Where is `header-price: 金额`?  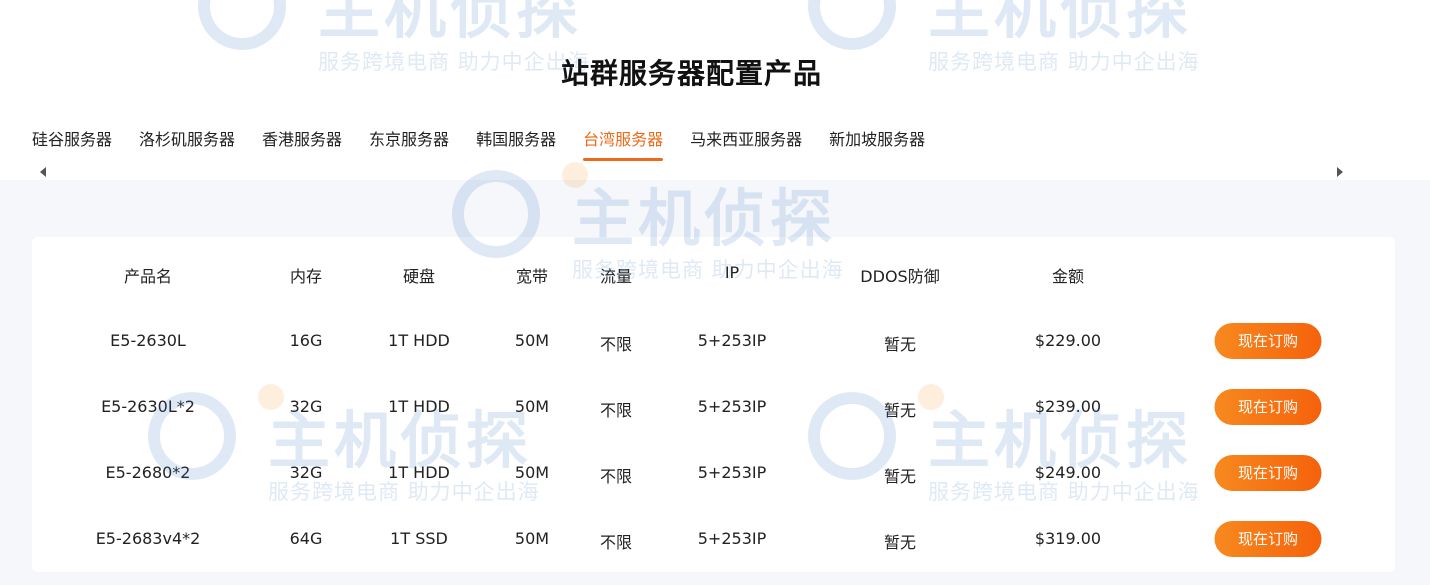 header-price: 金额 is located at coordinates (1068, 276).